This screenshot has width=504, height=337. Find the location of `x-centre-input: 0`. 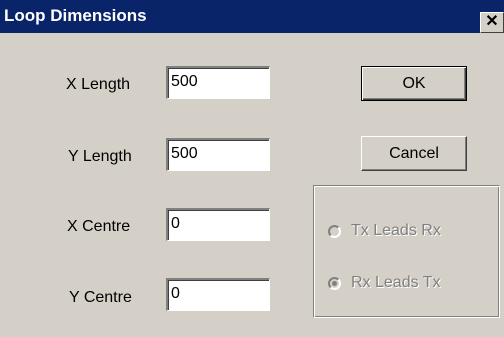

x-centre-input: 0 is located at coordinates (218, 224).